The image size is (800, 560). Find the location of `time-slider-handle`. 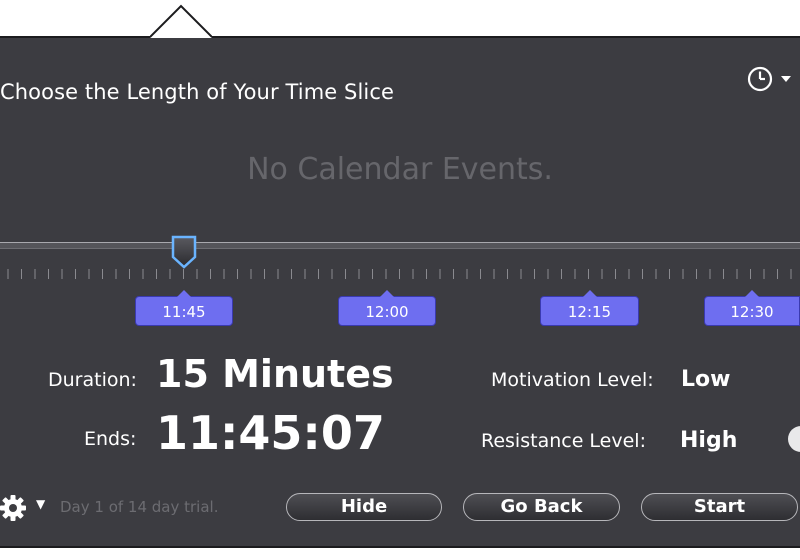

time-slider-handle is located at coordinates (184, 252).